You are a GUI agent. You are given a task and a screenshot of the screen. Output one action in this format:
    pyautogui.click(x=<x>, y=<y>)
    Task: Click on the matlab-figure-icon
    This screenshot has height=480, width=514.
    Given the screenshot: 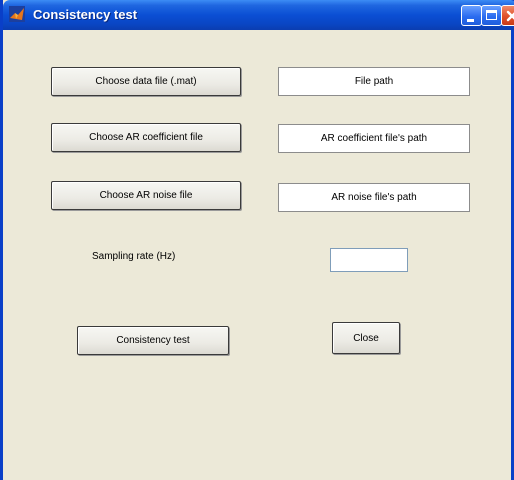 What is the action you would take?
    pyautogui.click(x=17, y=14)
    